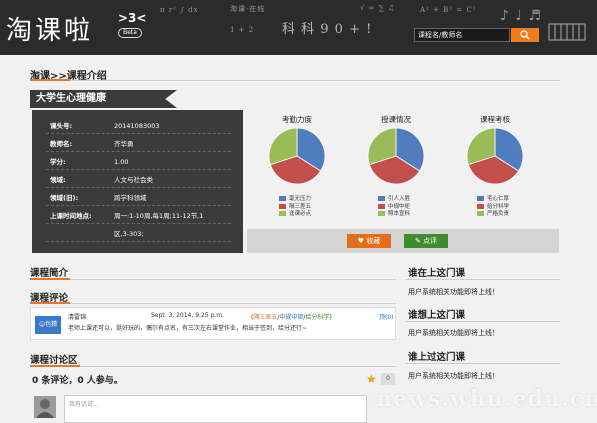 Image resolution: width=597 pixels, height=423 pixels. I want to click on info-row-schedule: 上课时间地点: 周一:1-10周,每1周;11-12节,1, so click(138, 216).